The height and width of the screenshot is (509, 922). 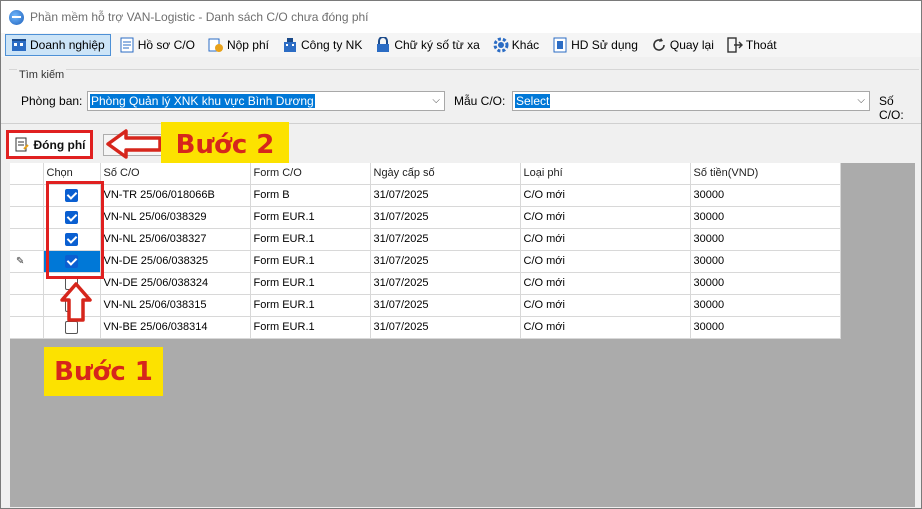 What do you see at coordinates (501, 45) in the screenshot?
I see `gear-icon` at bounding box center [501, 45].